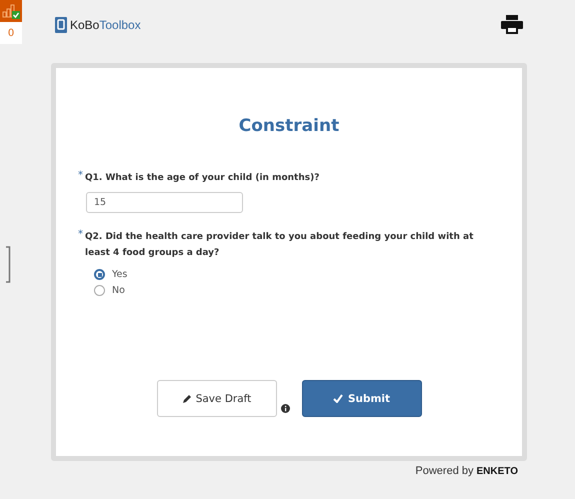 The width and height of the screenshot is (575, 499). What do you see at coordinates (202, 178) in the screenshot?
I see `question-label: Q1. What is the age of your child (in months)?` at bounding box center [202, 178].